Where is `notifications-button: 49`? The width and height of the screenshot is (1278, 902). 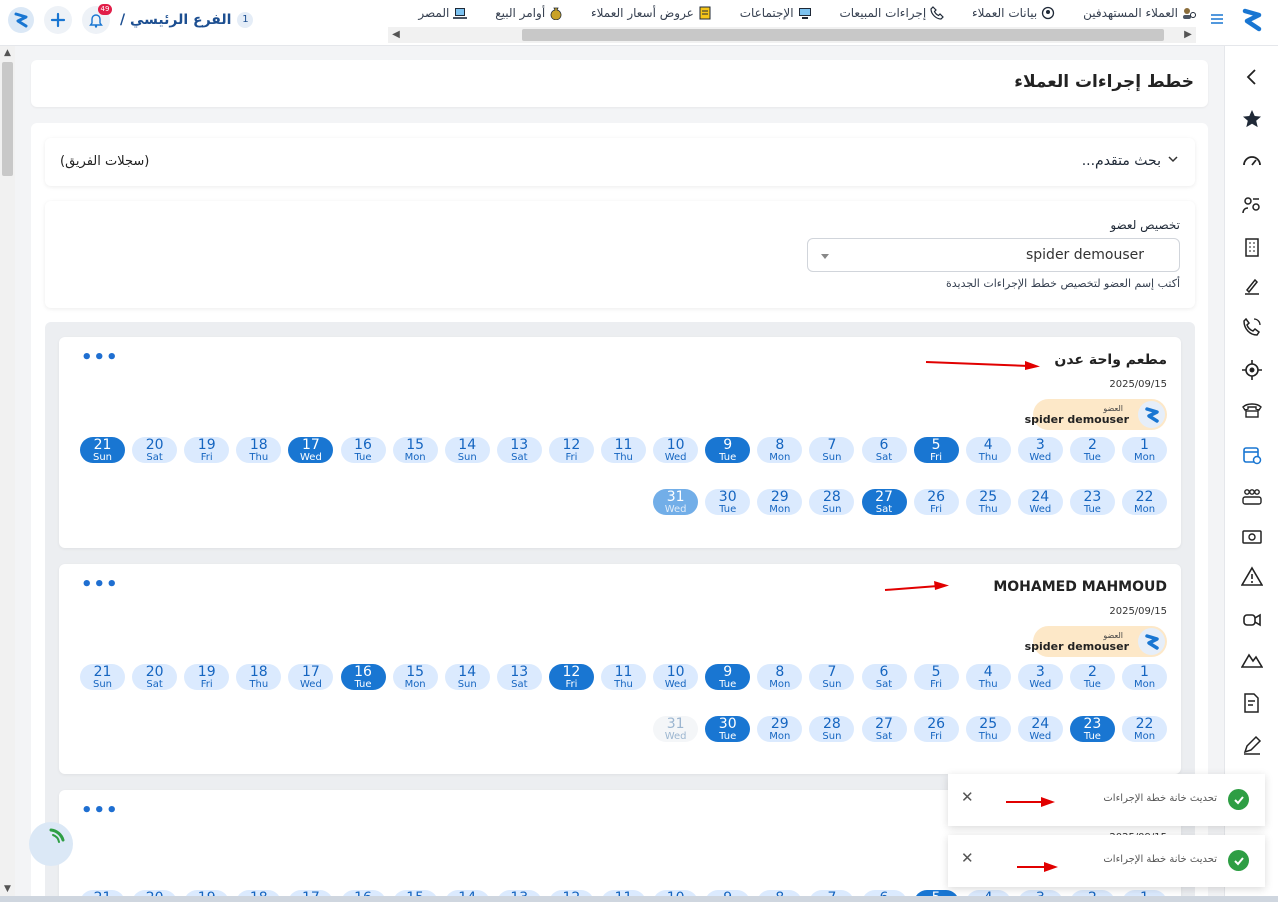
notifications-button: 49 is located at coordinates (97, 19).